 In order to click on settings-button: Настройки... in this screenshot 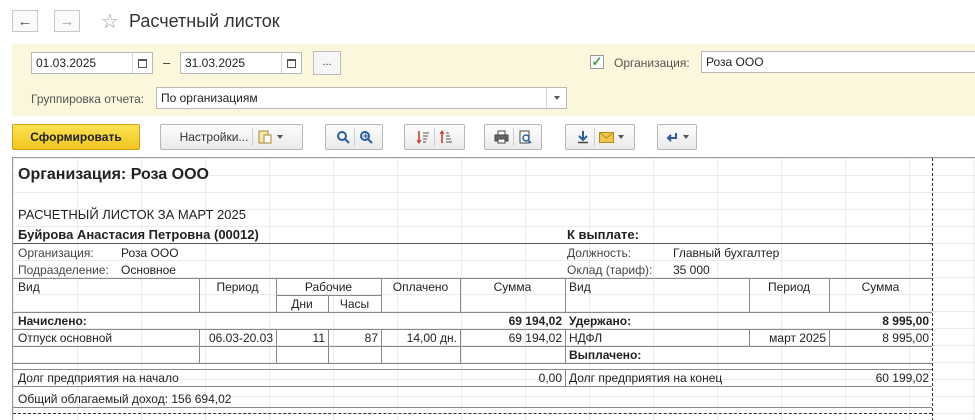, I will do `click(231, 137)`.